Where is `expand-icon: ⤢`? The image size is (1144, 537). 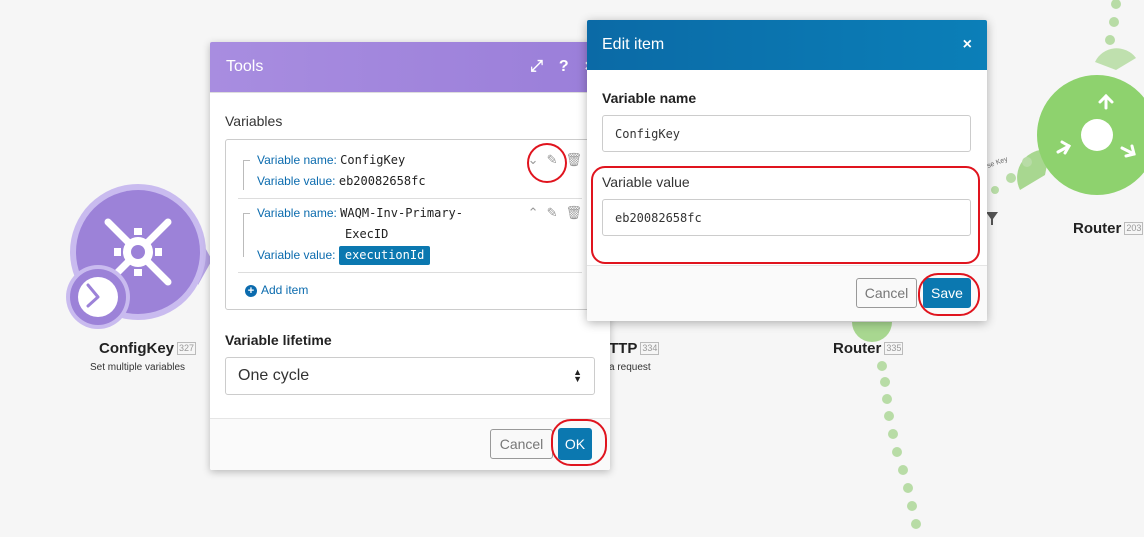 expand-icon: ⤢ is located at coordinates (536, 67).